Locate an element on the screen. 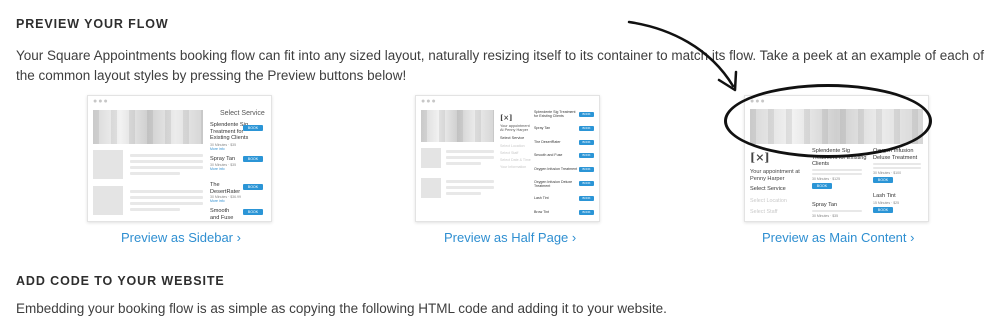 The width and height of the screenshot is (998, 319). arrow-shaft is located at coordinates (681, 54).